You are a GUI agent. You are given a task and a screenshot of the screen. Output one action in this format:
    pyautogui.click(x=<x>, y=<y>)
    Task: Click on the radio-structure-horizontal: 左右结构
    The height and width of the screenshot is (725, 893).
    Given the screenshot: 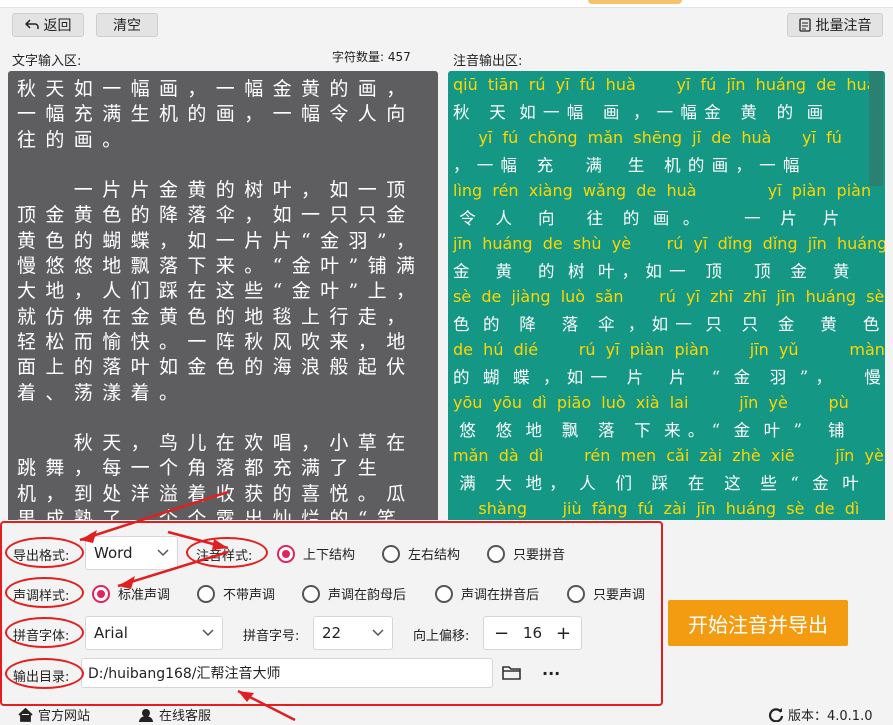 What is the action you would take?
    pyautogui.click(x=421, y=553)
    